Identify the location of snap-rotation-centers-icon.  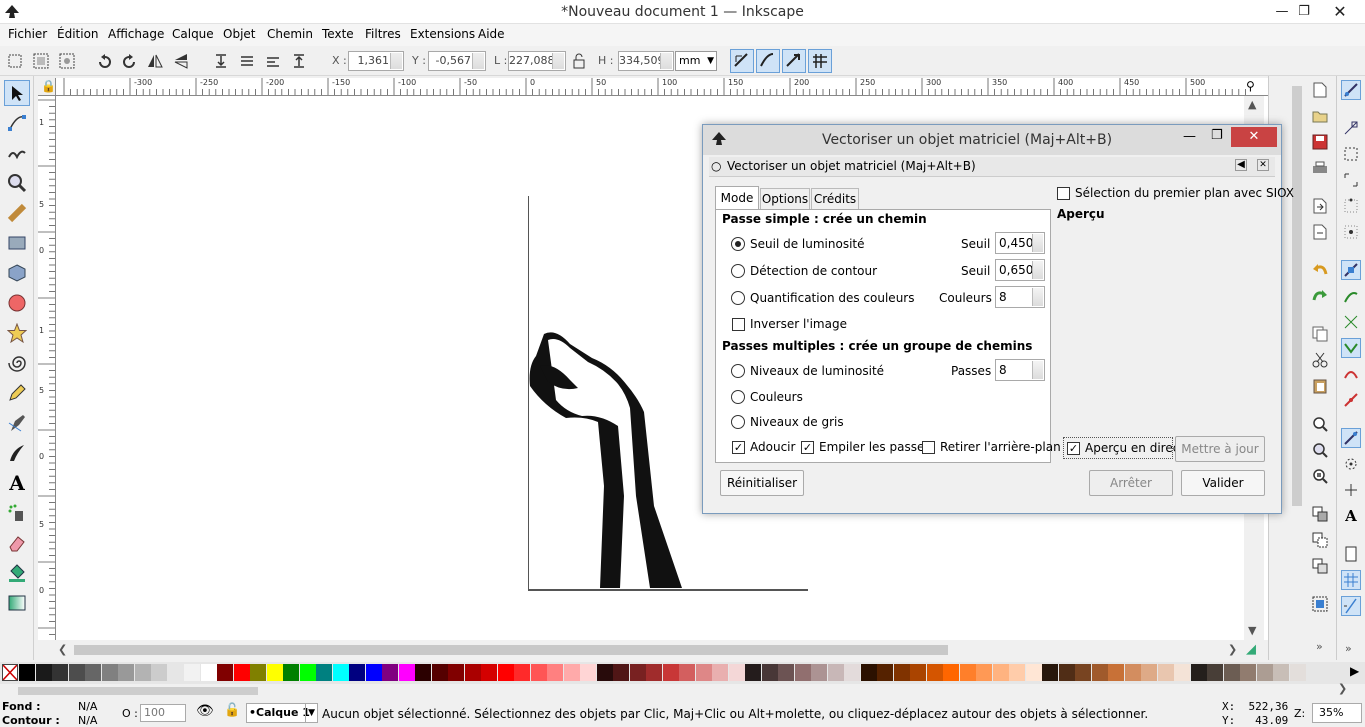
(1351, 490).